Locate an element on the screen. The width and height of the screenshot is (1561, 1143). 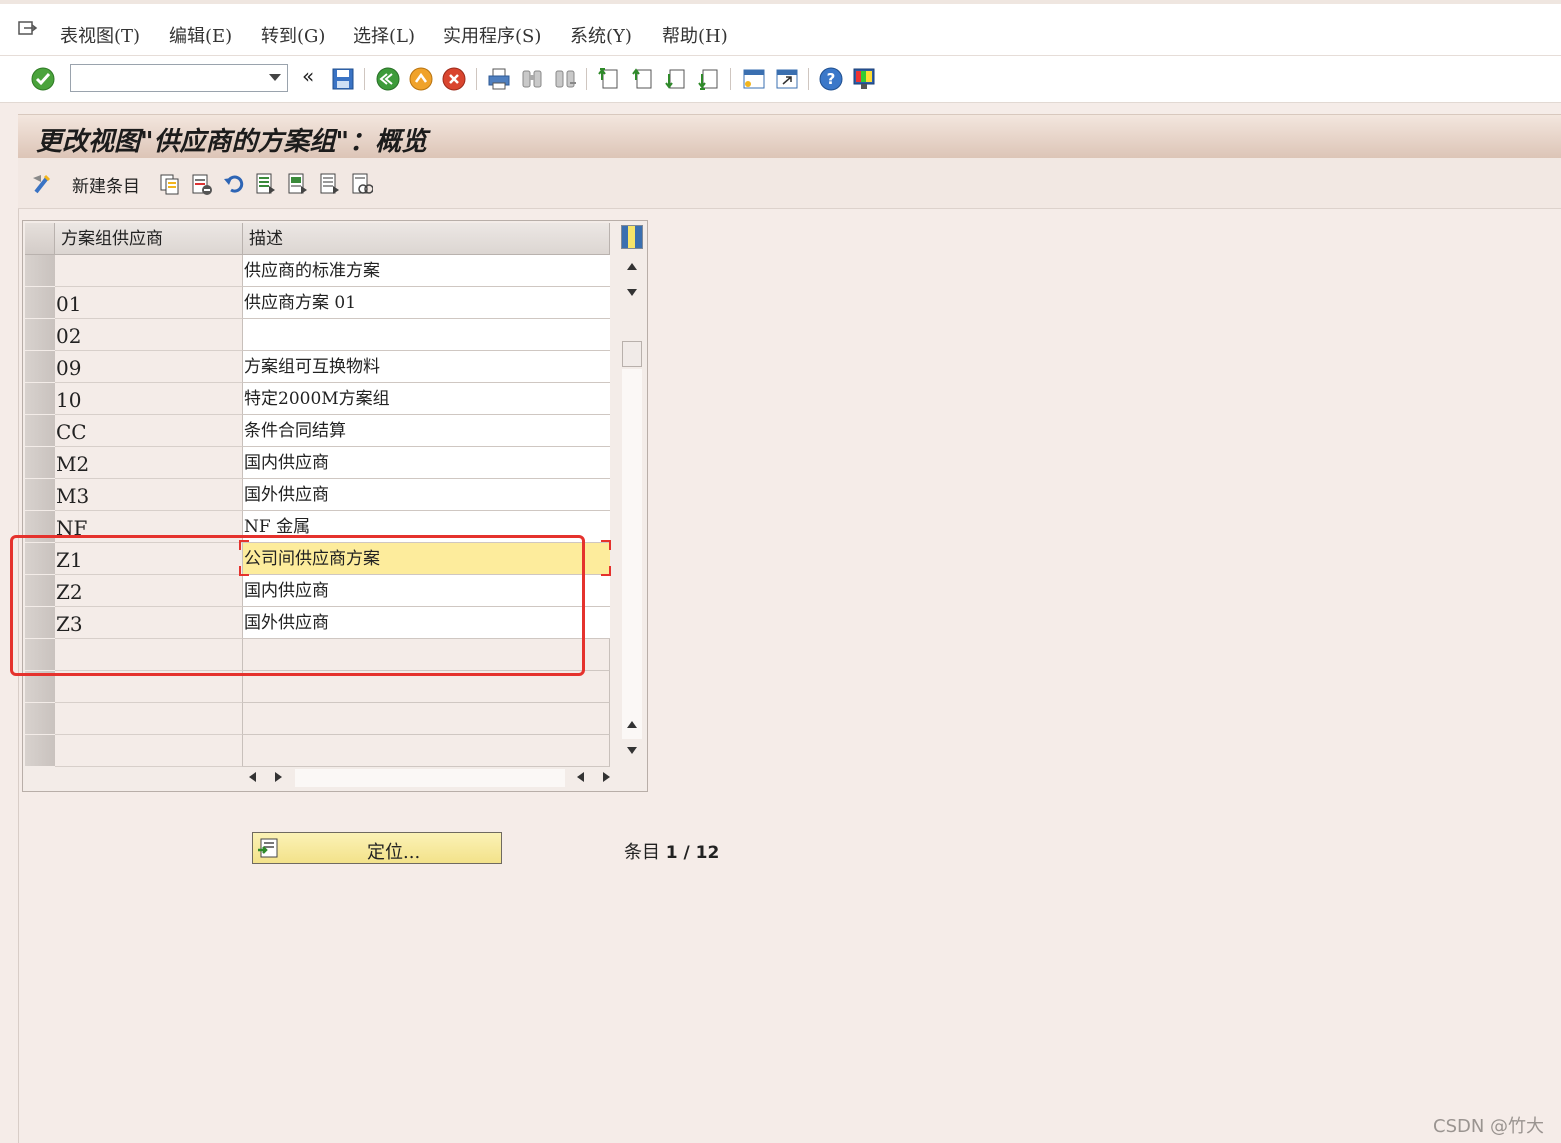
enter-check-icon is located at coordinates (43, 79).